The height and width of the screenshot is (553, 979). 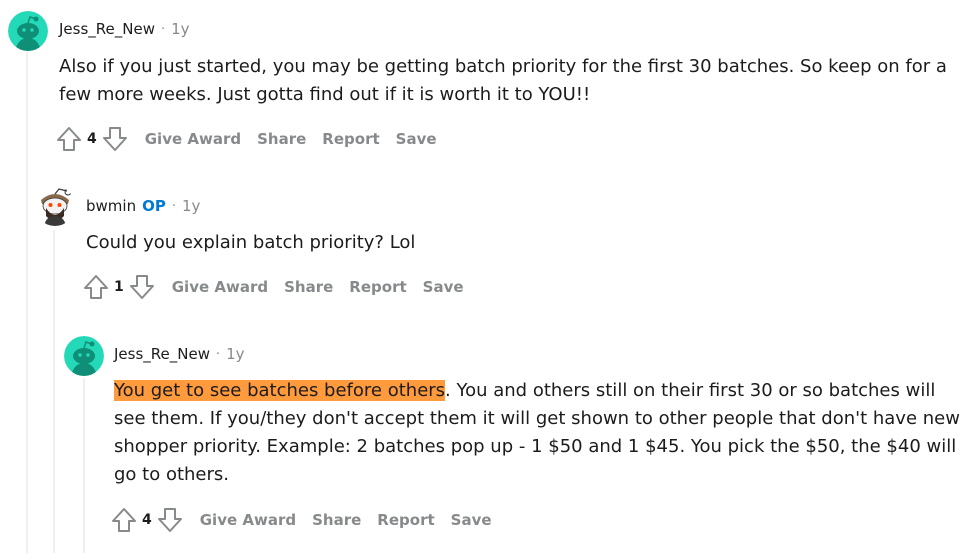 What do you see at coordinates (154, 206) in the screenshot?
I see `op-badge: OP` at bounding box center [154, 206].